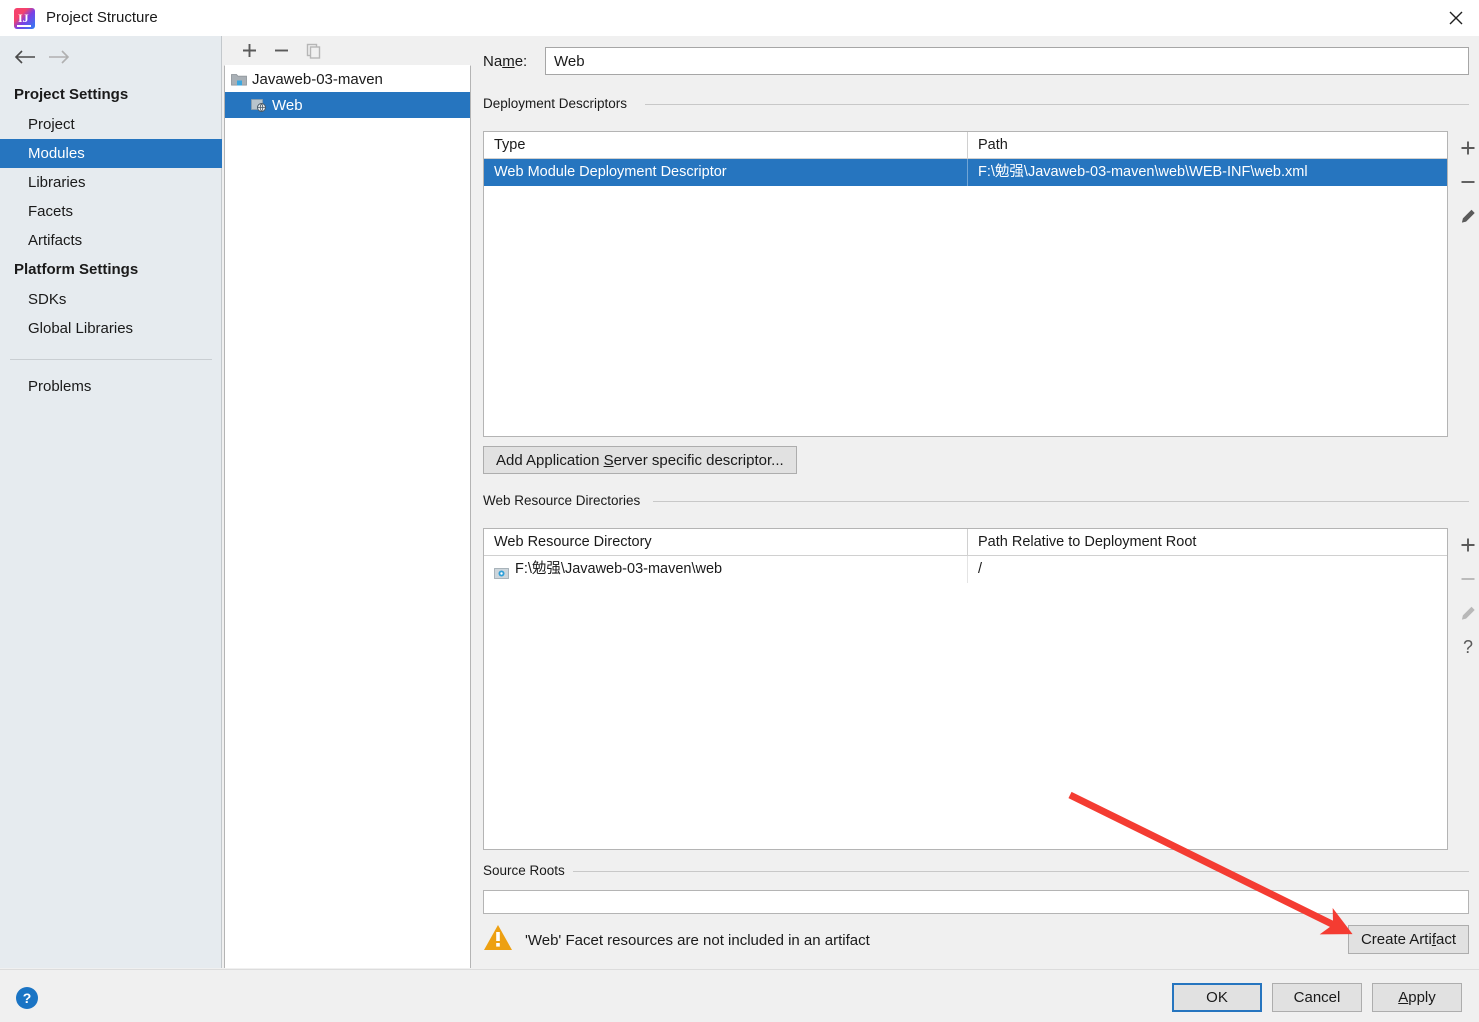  Describe the element at coordinates (1207, 145) in the screenshot. I see `column-header-path: Path` at that location.